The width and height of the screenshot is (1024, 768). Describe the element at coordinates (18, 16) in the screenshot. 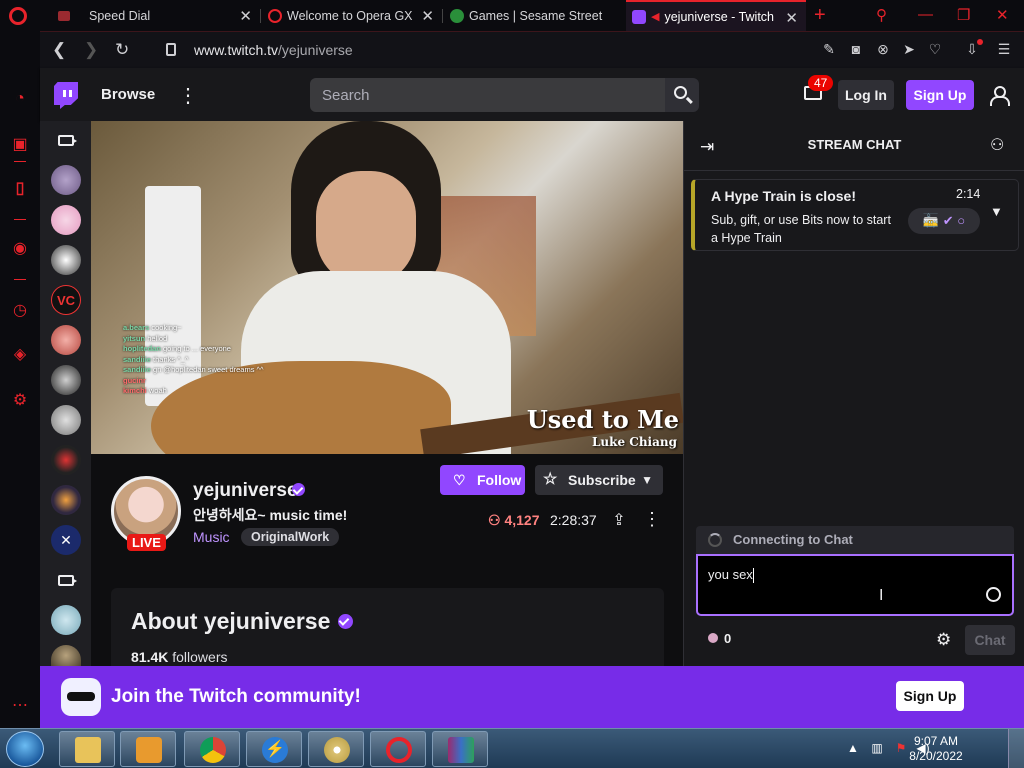

I see `opera-menu-icon` at that location.